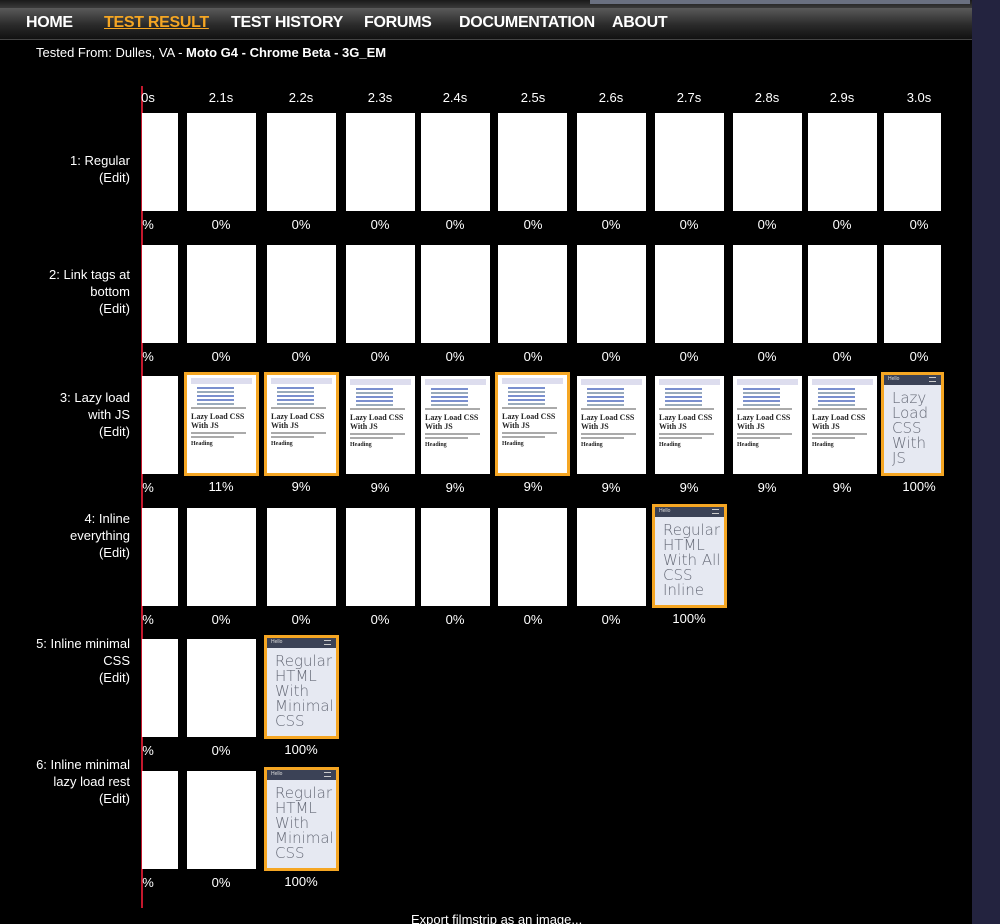 This screenshot has width=1000, height=924. What do you see at coordinates (221, 97) in the screenshot?
I see `time-label: 2.1s` at bounding box center [221, 97].